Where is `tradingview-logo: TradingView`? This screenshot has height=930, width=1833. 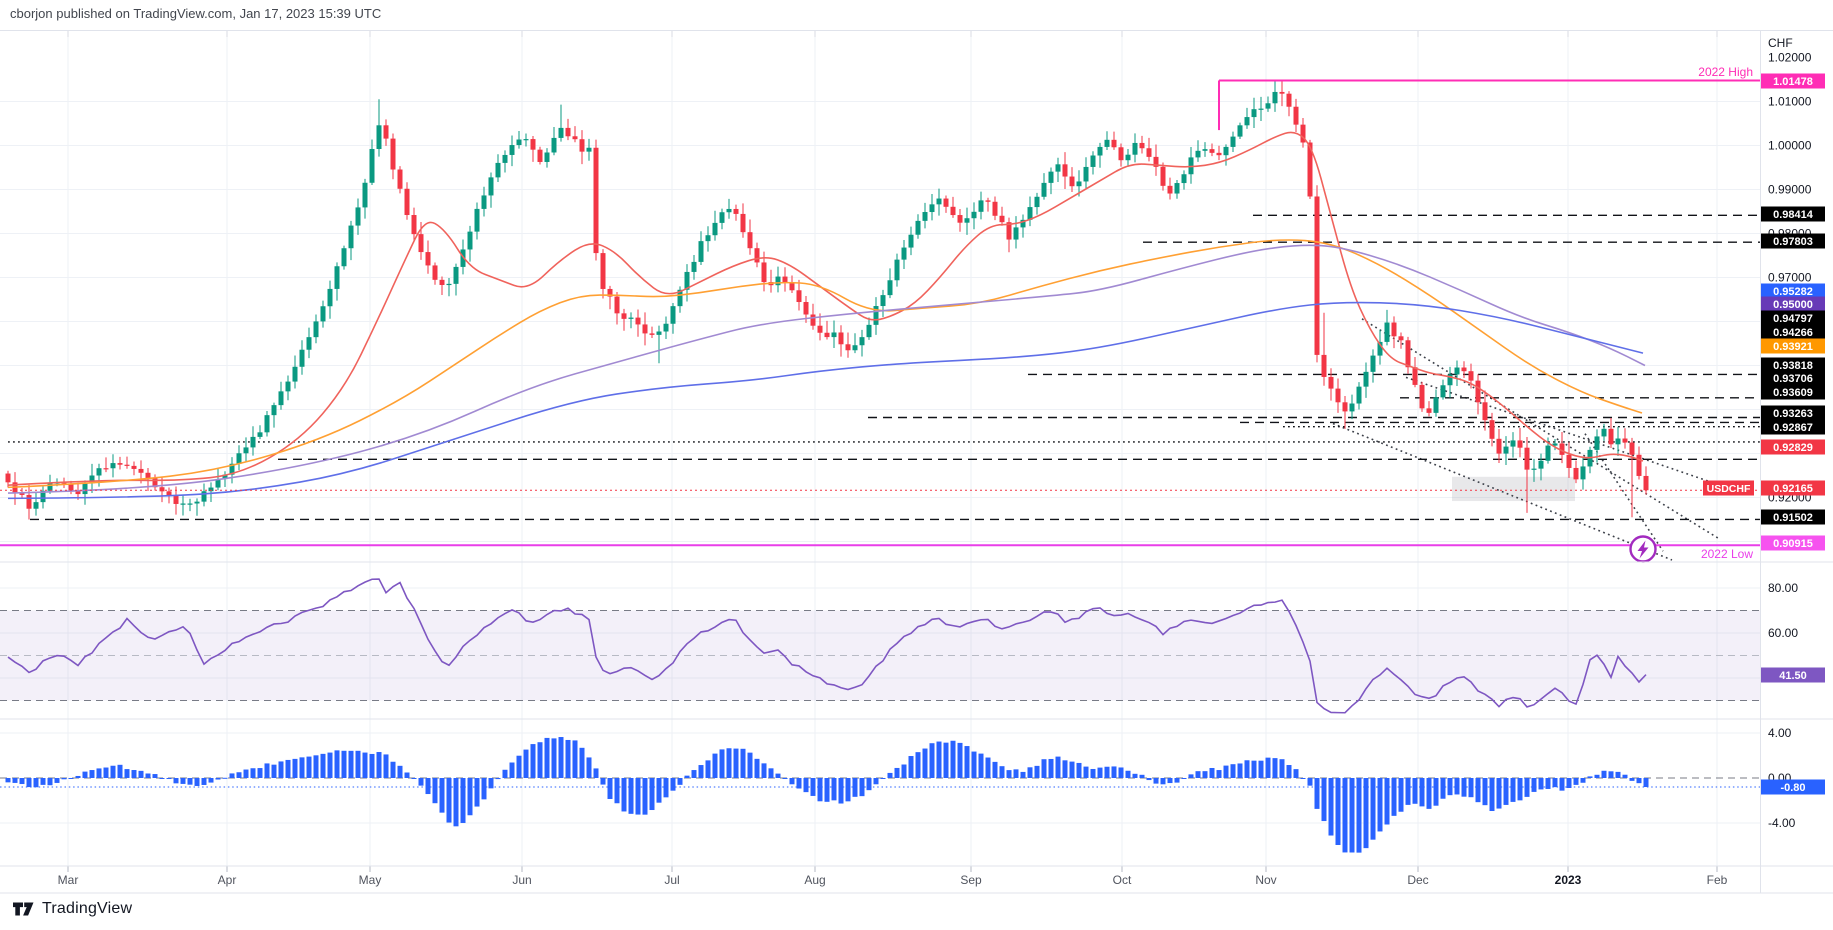 tradingview-logo: TradingView is located at coordinates (72, 909).